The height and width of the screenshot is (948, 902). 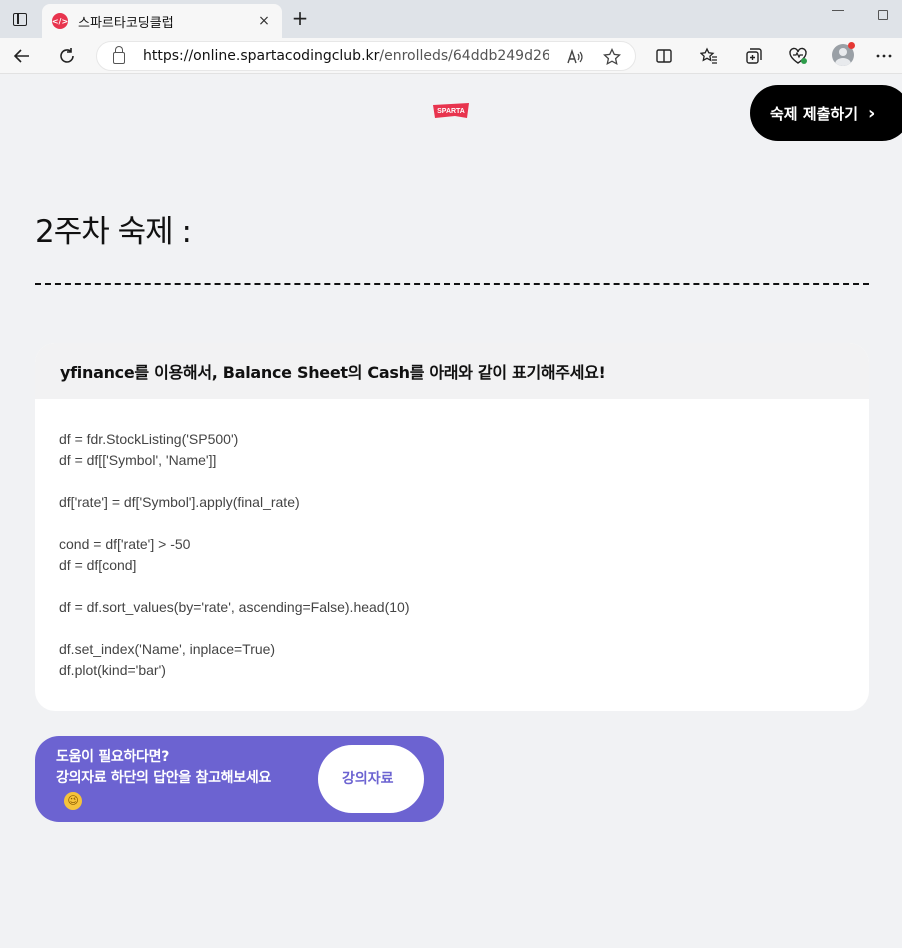 I want to click on submit-homework-button: 숙제 제출하기 ›, so click(x=826, y=113).